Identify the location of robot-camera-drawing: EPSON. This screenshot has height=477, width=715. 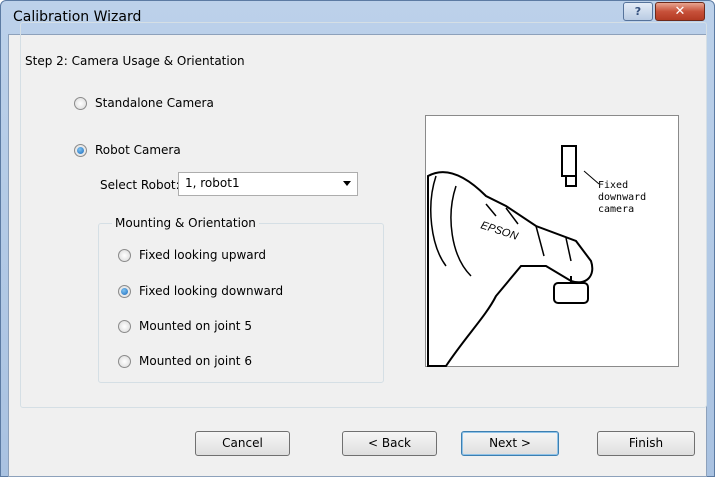
(513, 256).